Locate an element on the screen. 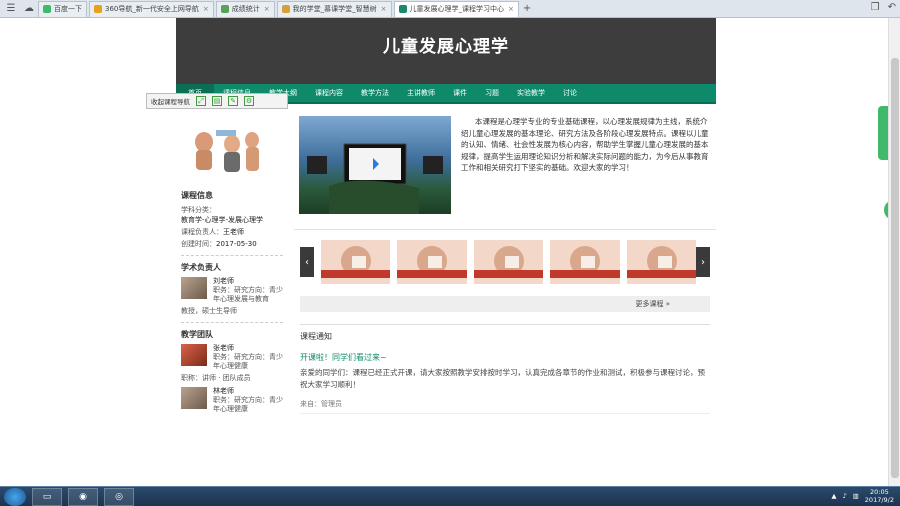 Image resolution: width=900 pixels, height=506 pixels. tray-icon: ▲ is located at coordinates (833, 496).